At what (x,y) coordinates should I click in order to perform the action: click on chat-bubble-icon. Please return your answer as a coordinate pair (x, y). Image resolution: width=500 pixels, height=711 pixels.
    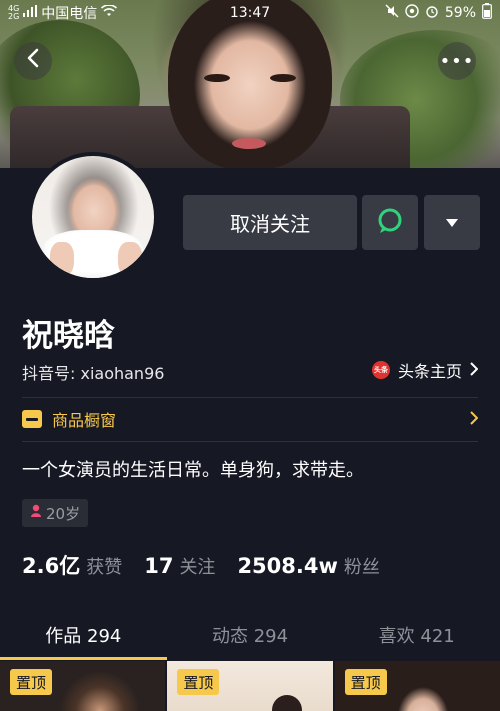
    Looking at the image, I should click on (390, 223).